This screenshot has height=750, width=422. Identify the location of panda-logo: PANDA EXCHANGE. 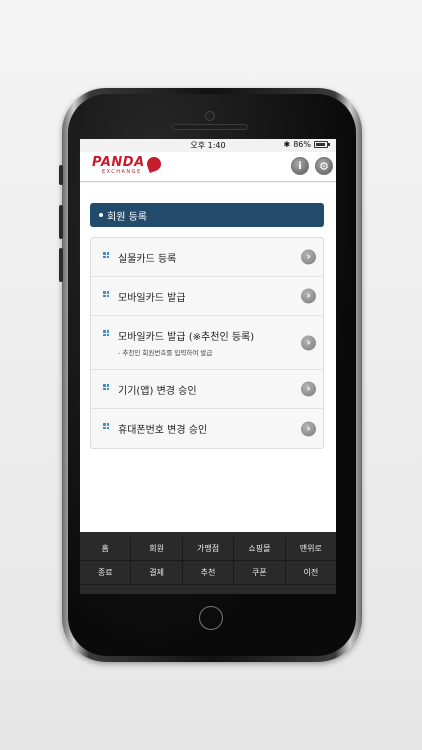
(127, 164).